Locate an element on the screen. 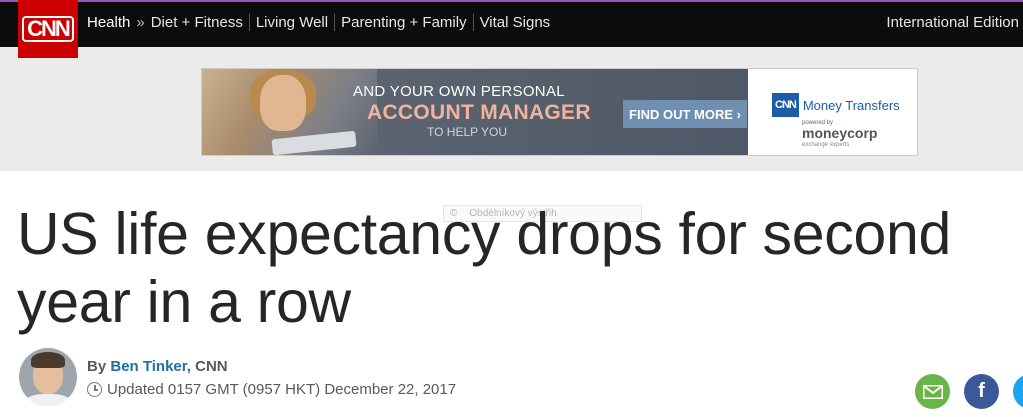 This screenshot has height=417, width=1023. ad-partner-logo: moneycorp is located at coordinates (840, 133).